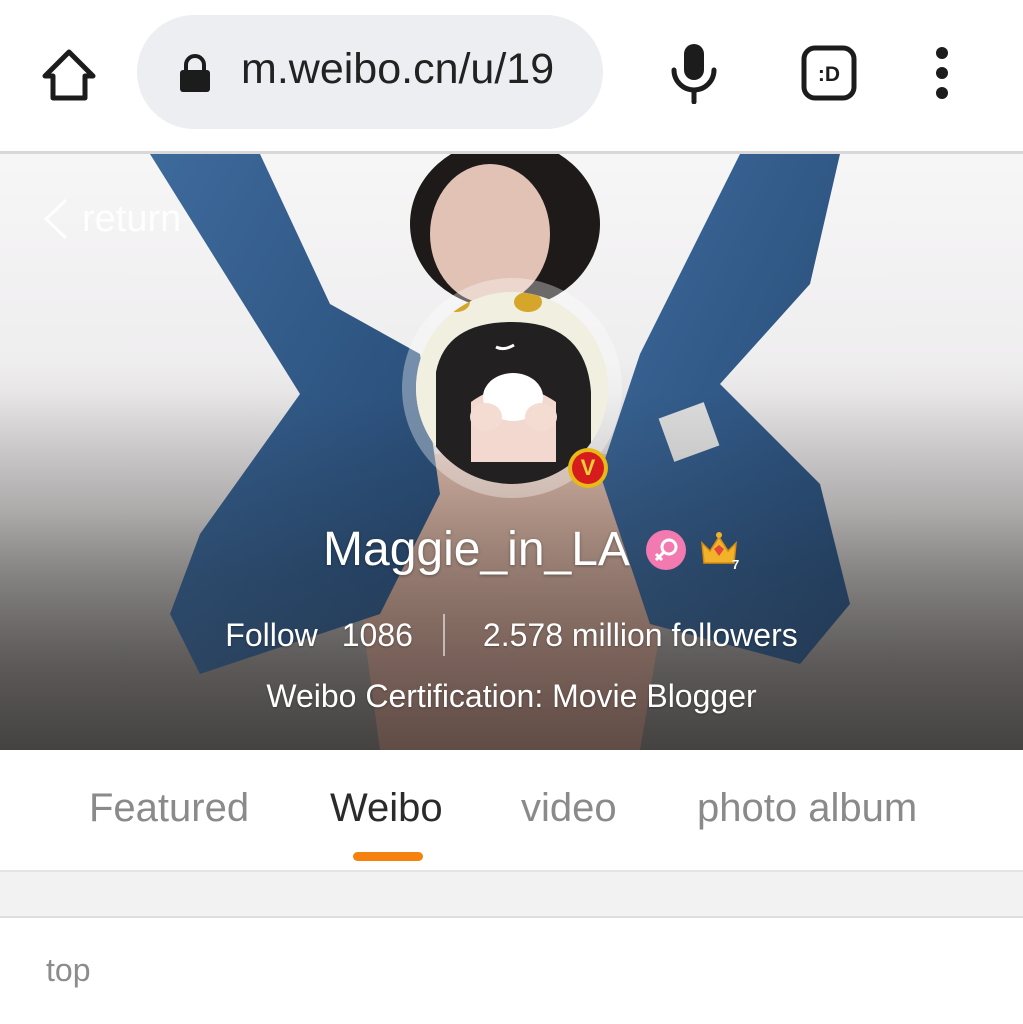 Image resolution: width=1023 pixels, height=1024 pixels. I want to click on pinned-section: top, so click(511, 972).